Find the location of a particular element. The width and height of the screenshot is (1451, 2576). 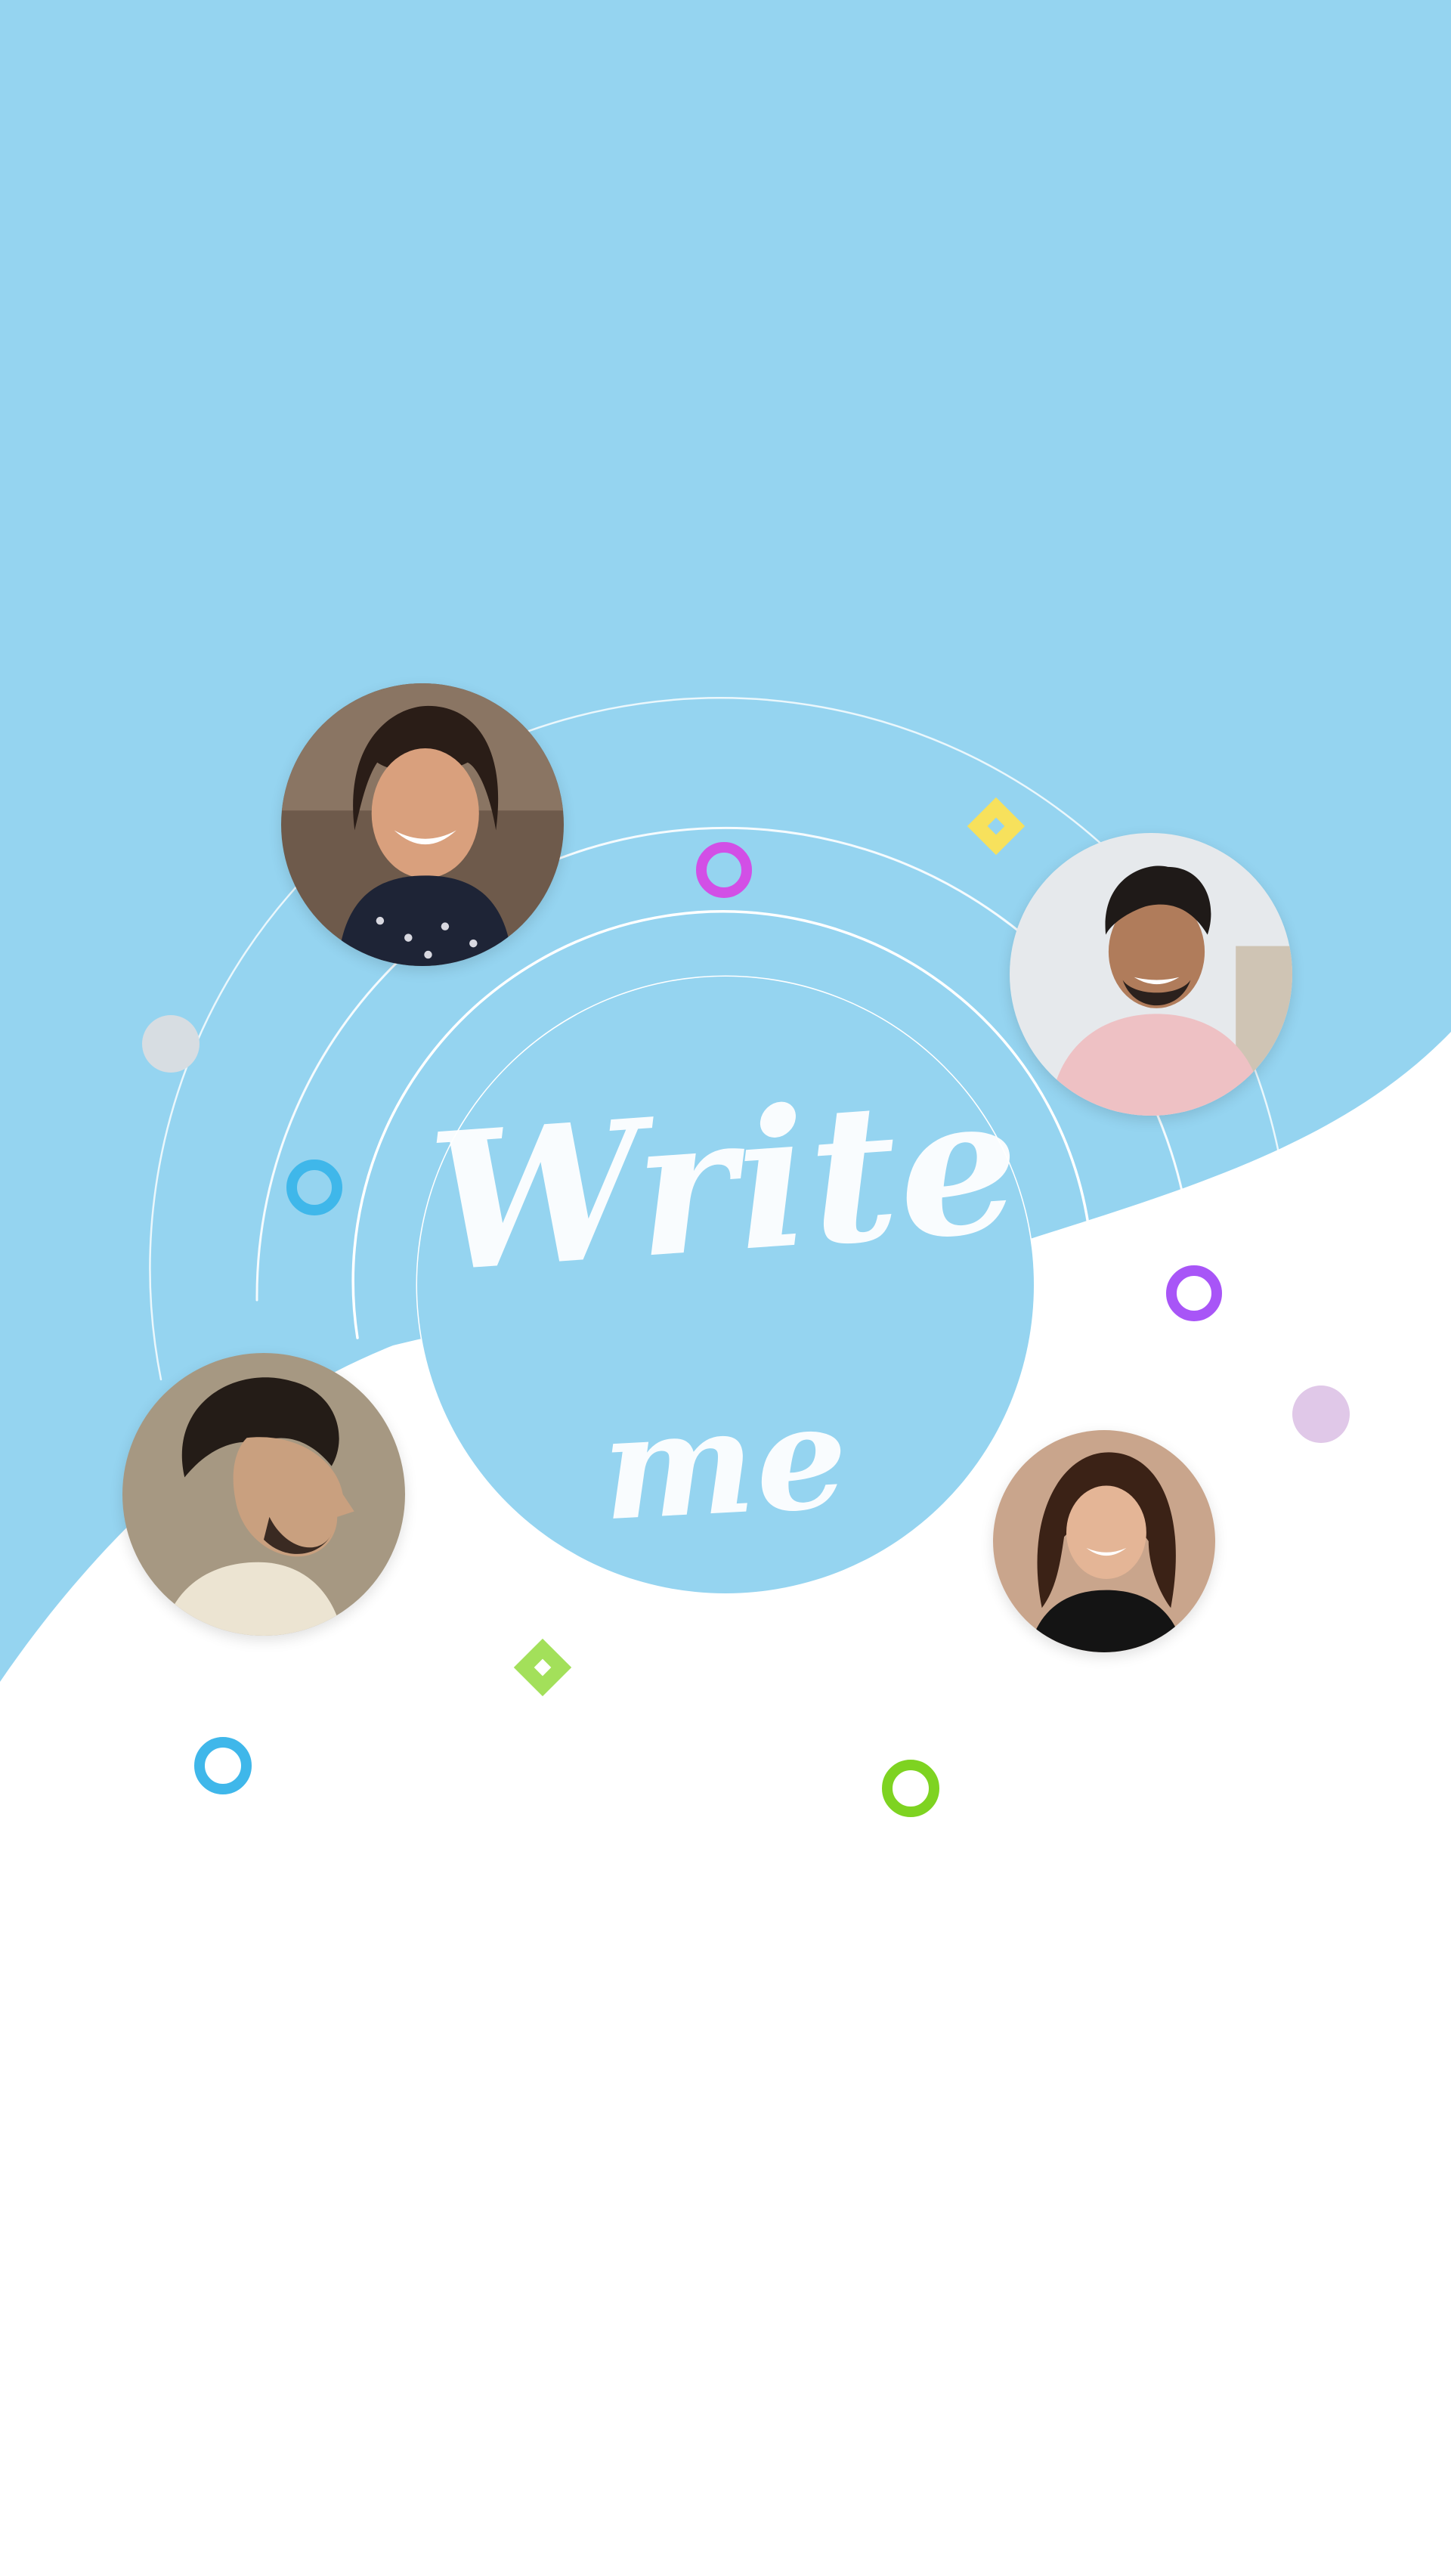

smiling-woman-2-avatar is located at coordinates (1104, 1541).